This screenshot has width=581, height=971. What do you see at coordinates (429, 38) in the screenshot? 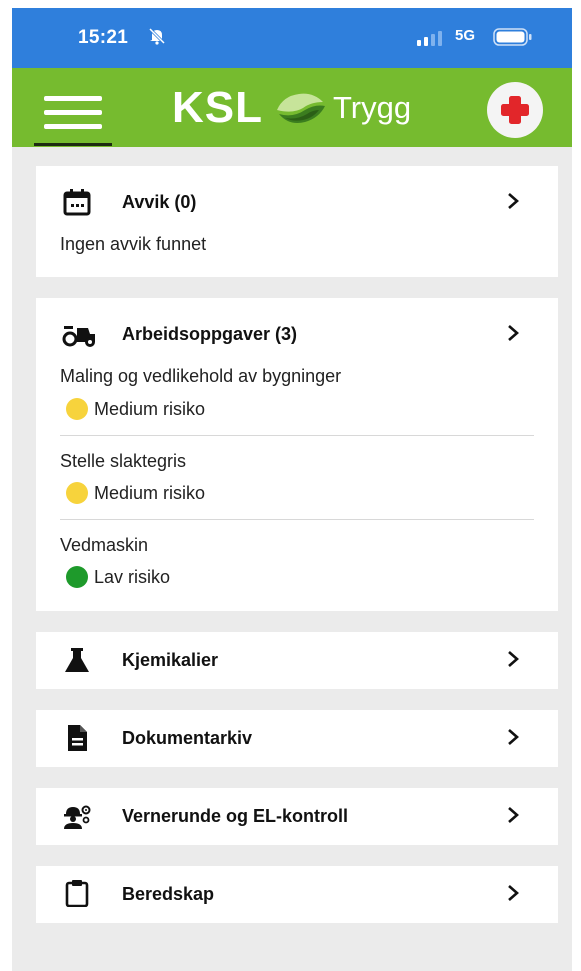
I see `signal-icon` at bounding box center [429, 38].